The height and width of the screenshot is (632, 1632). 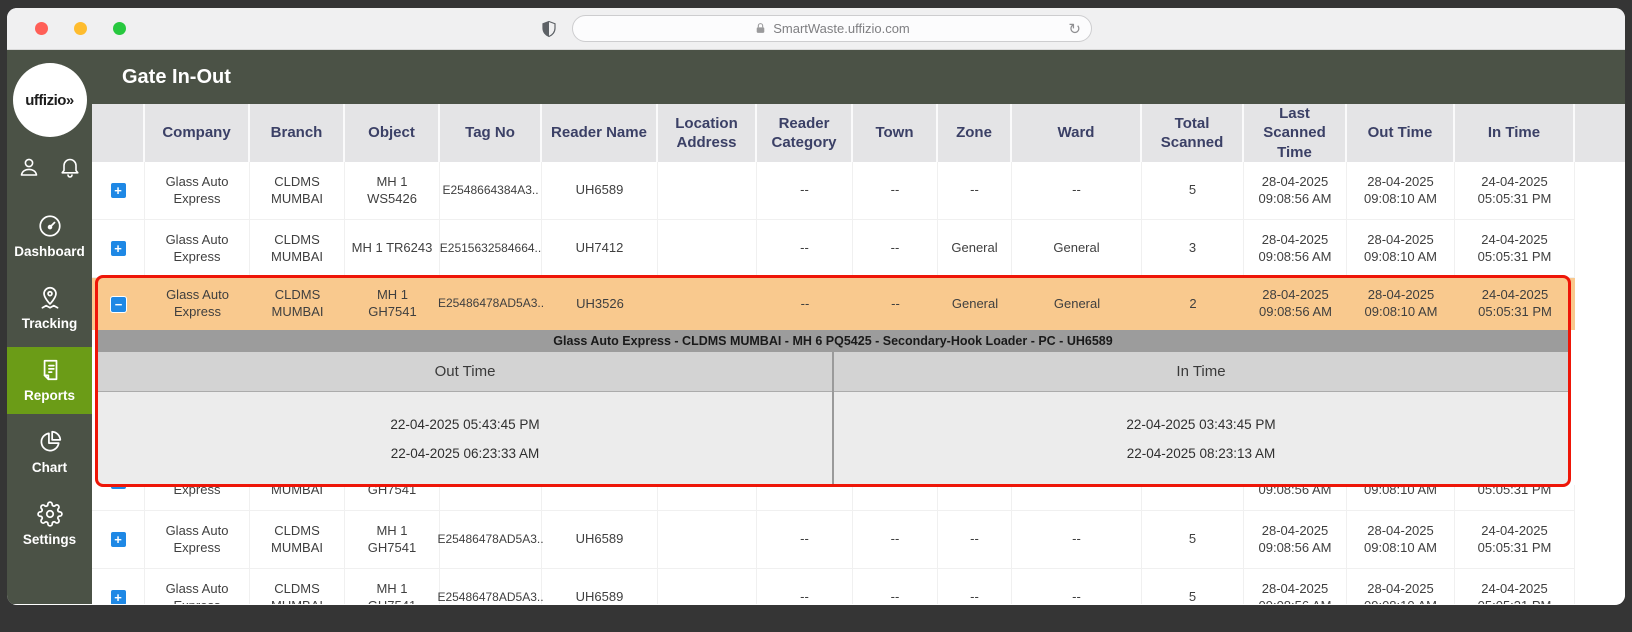 I want to click on sidebar-item-chart: Chart, so click(x=49, y=452).